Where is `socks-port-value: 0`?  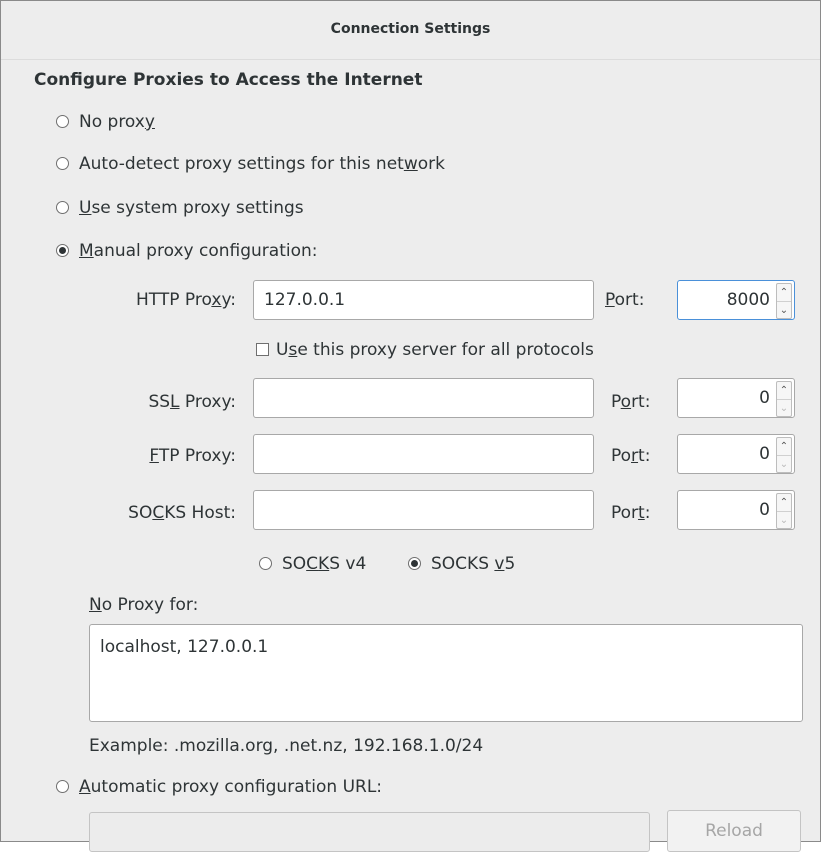
socks-port-value: 0 is located at coordinates (764, 510).